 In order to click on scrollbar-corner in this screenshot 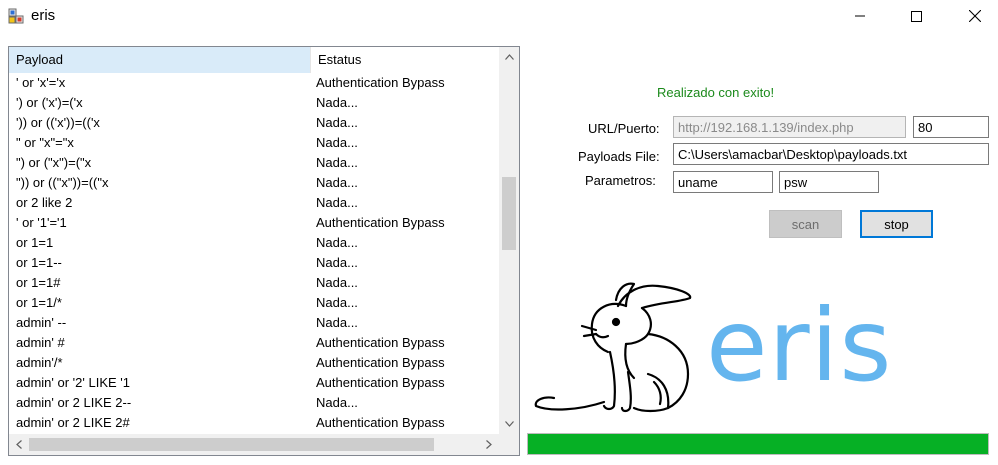, I will do `click(509, 444)`.